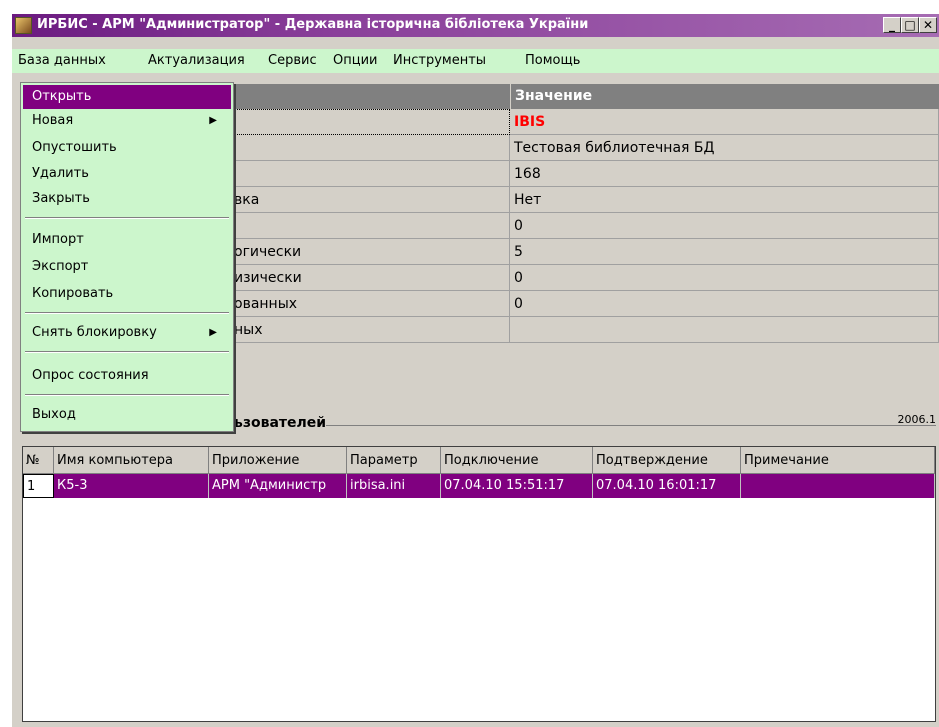  Describe the element at coordinates (23, 25) in the screenshot. I see `app-icon` at that location.